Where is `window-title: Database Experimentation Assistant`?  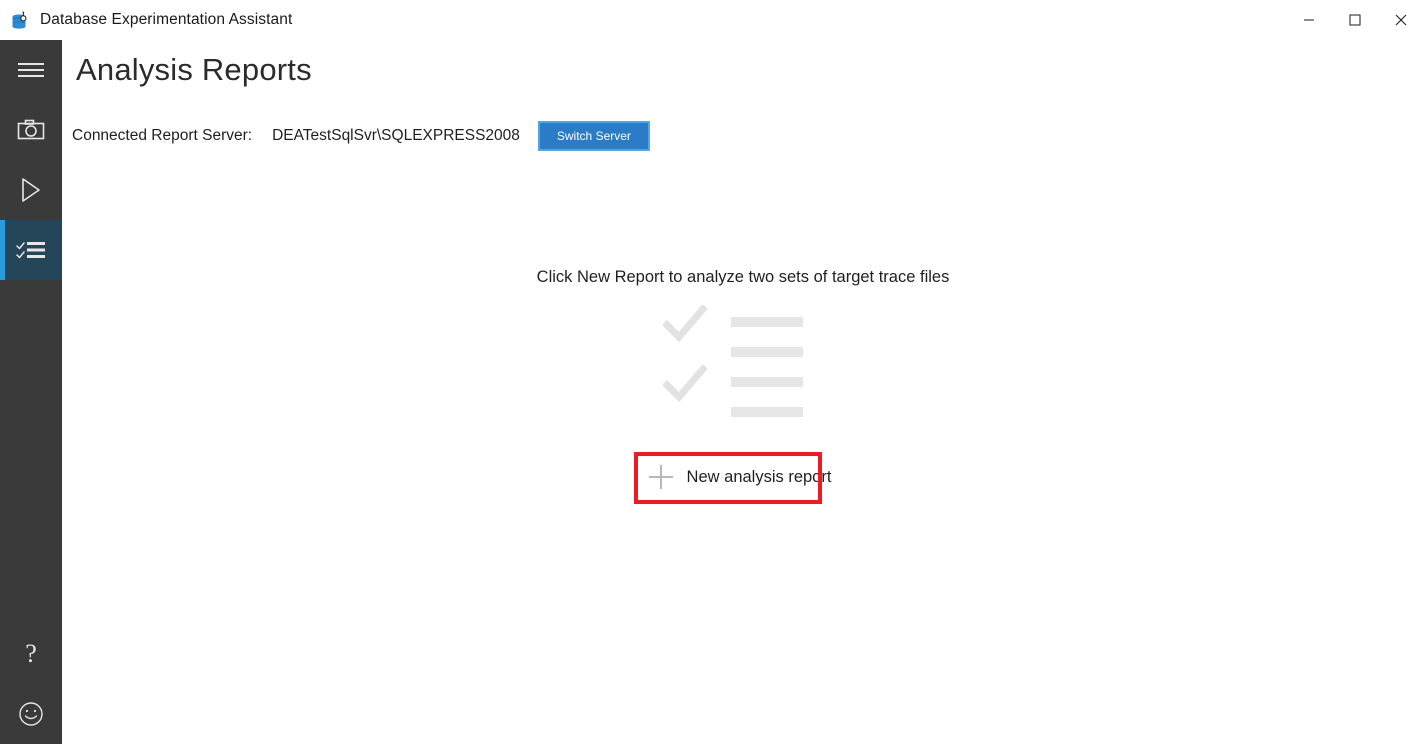 window-title: Database Experimentation Assistant is located at coordinates (166, 19).